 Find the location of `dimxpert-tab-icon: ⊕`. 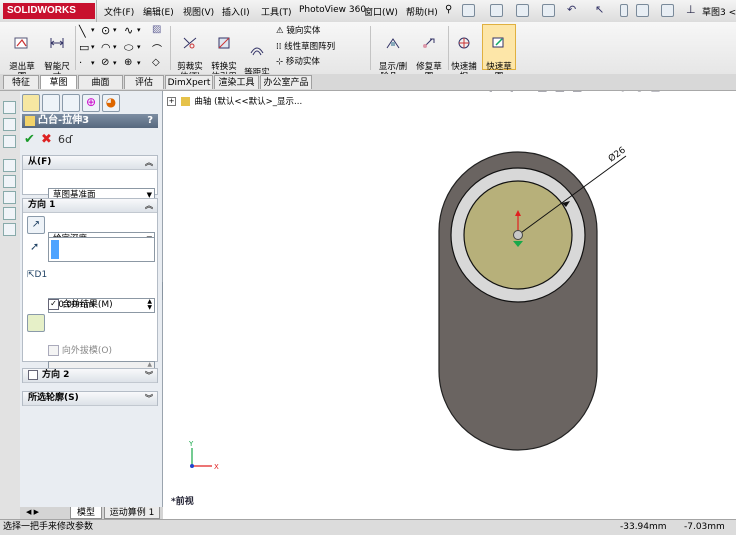

dimxpert-tab-icon: ⊕ is located at coordinates (91, 103).